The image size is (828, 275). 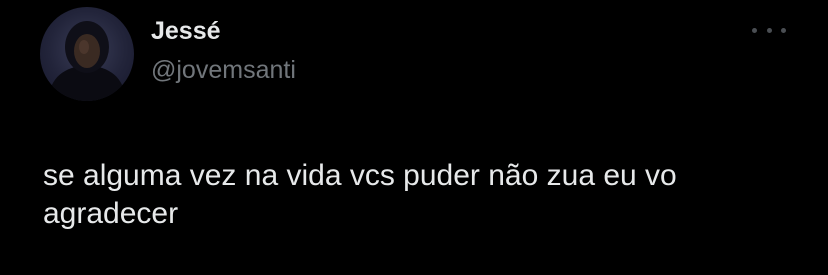 I want to click on avatar, so click(x=87, y=54).